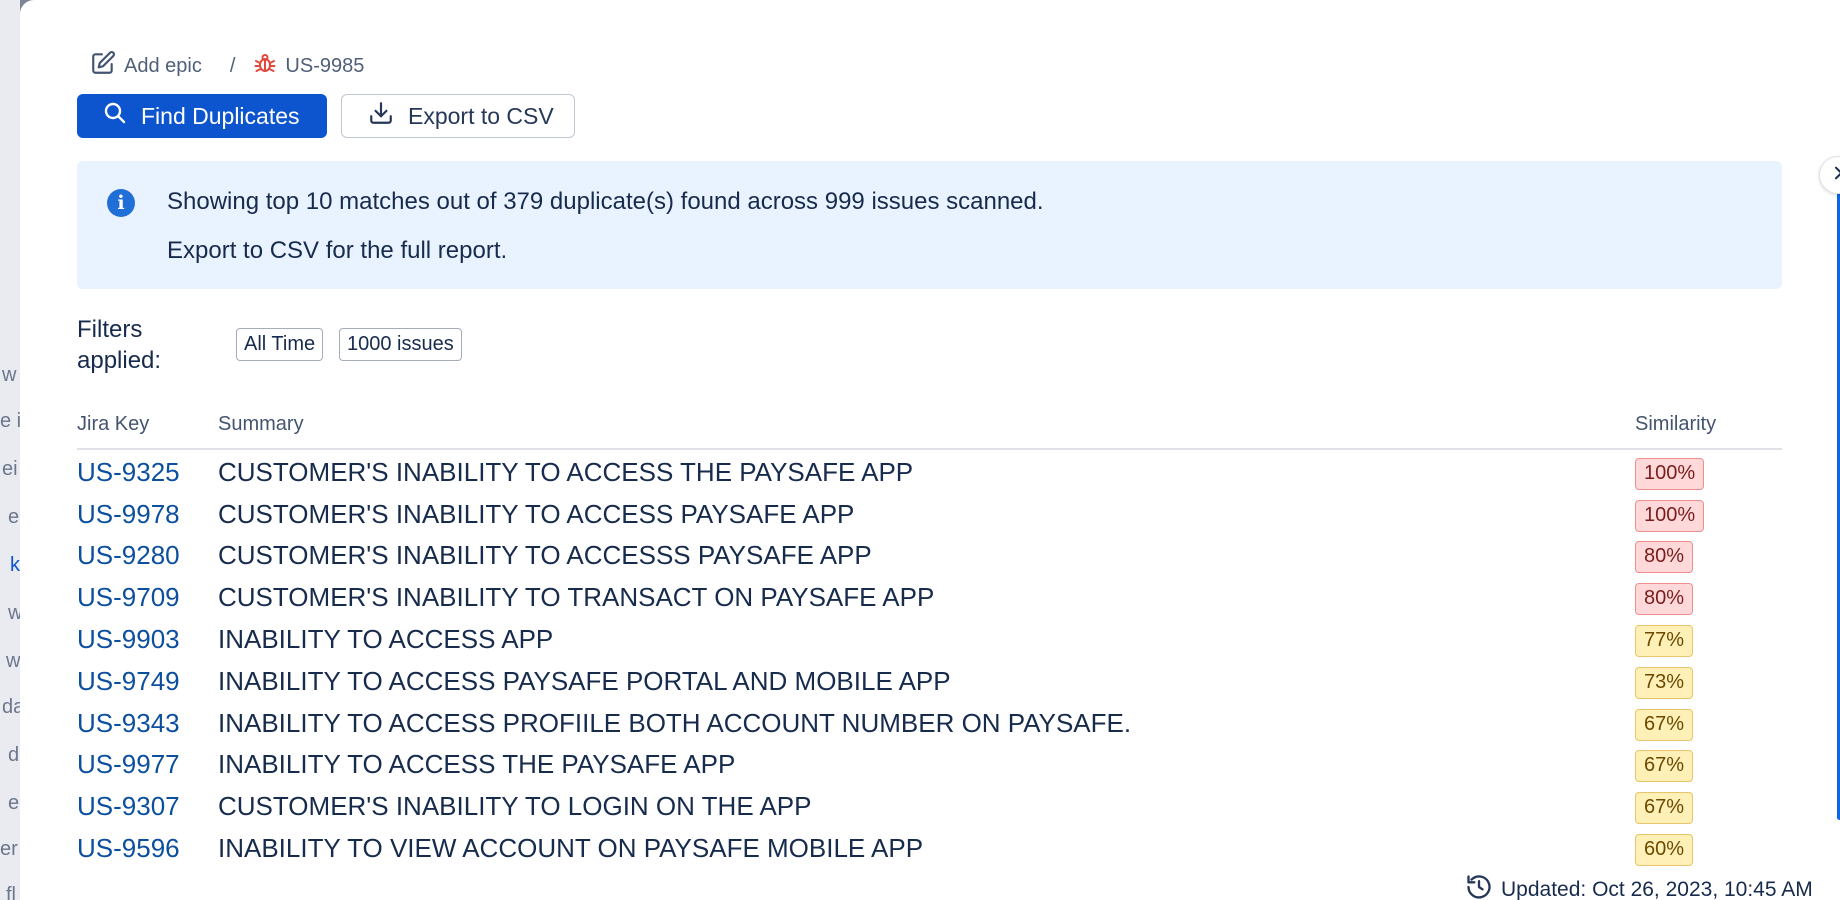 The width and height of the screenshot is (1840, 900). What do you see at coordinates (337, 250) in the screenshot?
I see `info-export-hint: Export to CSV for the full report.` at bounding box center [337, 250].